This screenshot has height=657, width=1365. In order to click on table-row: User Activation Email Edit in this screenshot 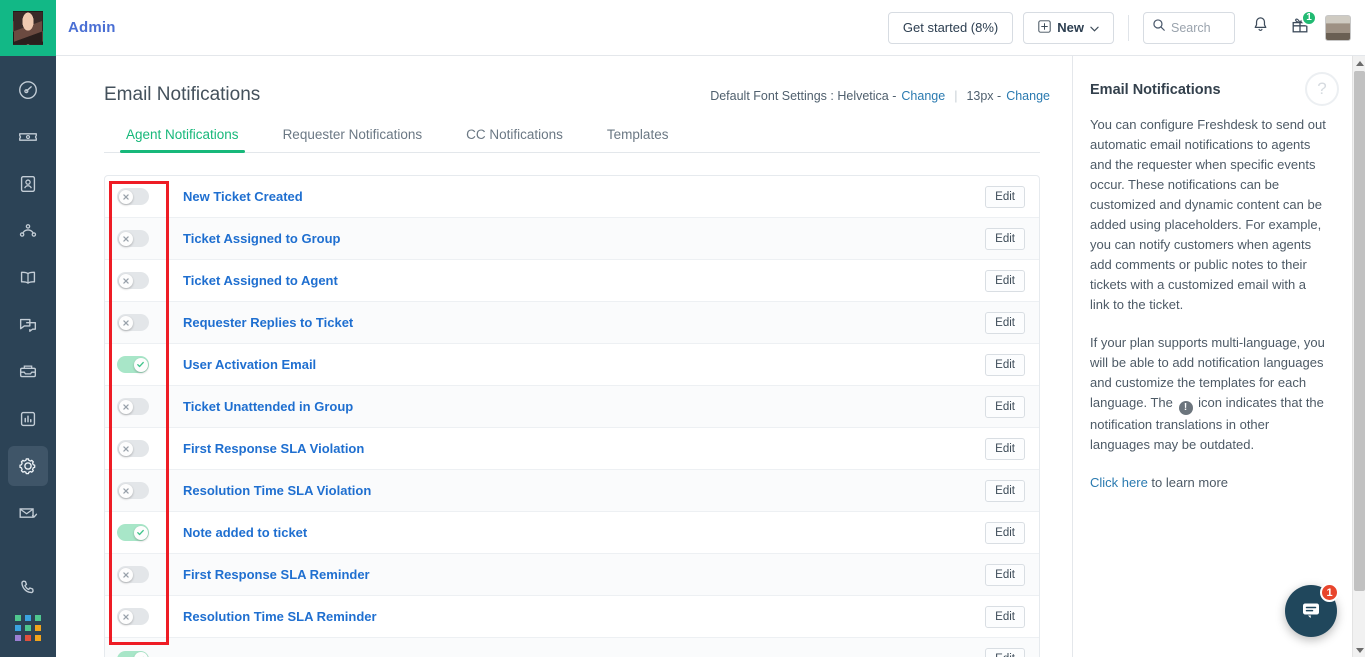, I will do `click(572, 365)`.